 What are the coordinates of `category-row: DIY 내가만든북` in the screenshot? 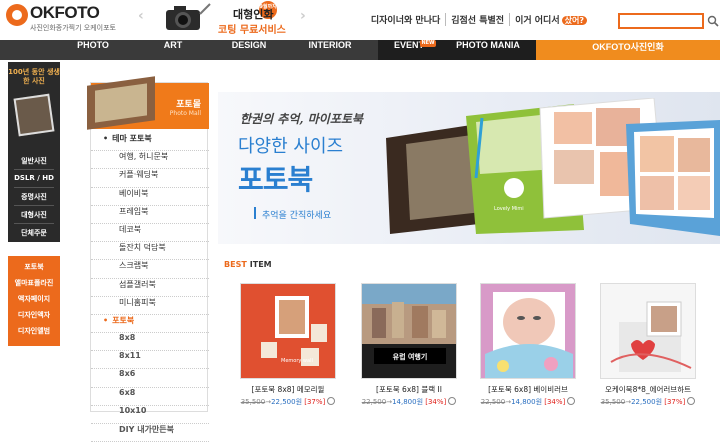 It's located at (150, 433).